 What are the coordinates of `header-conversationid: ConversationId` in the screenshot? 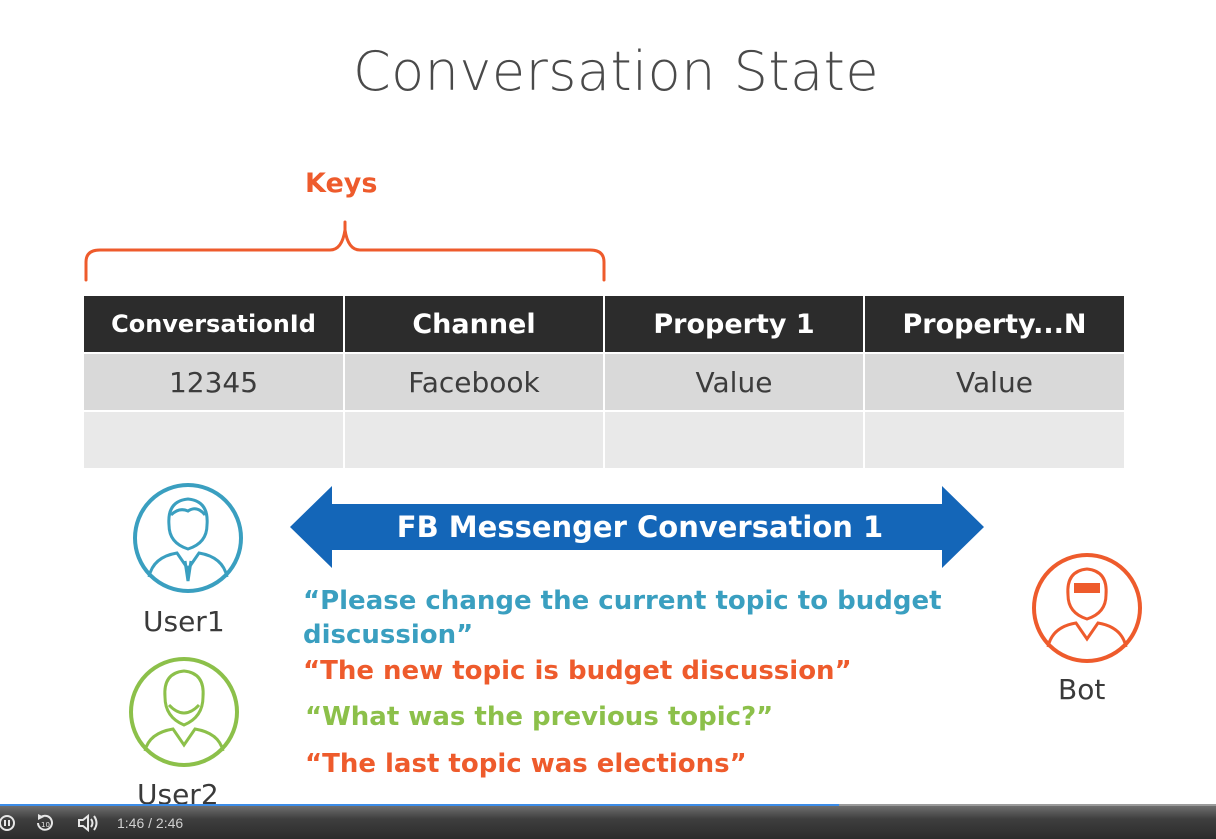 It's located at (214, 324).